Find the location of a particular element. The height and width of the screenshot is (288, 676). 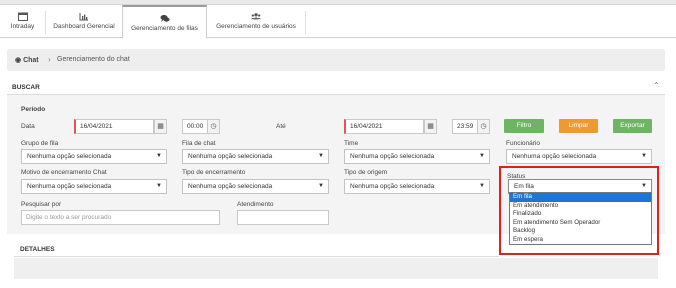

tab-intraday: Intraday is located at coordinates (22, 21).